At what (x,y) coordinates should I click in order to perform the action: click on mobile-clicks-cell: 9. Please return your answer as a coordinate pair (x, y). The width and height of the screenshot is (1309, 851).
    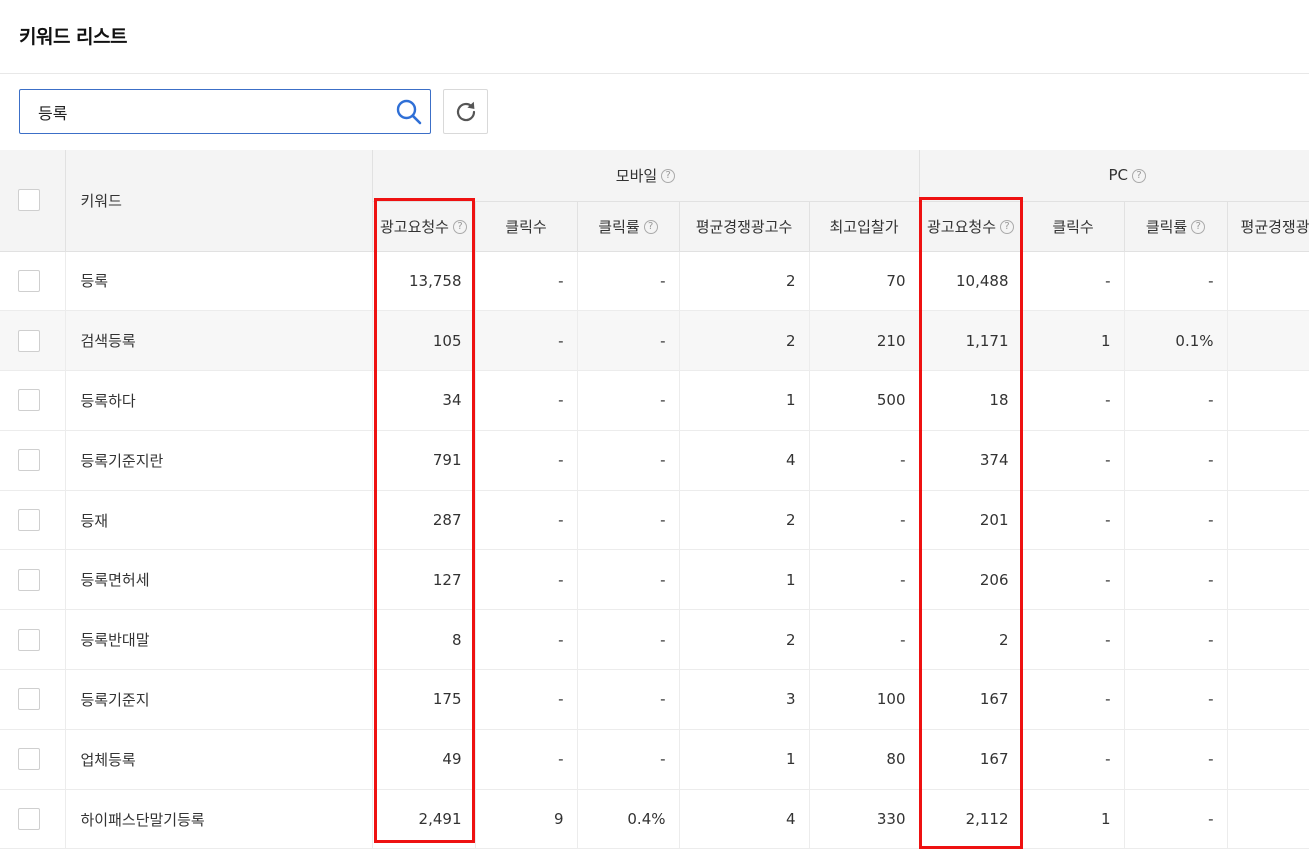
    Looking at the image, I should click on (526, 819).